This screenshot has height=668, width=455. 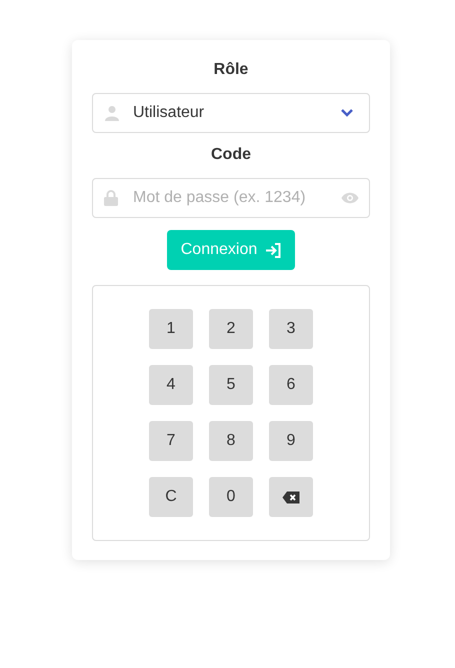 I want to click on code-field: Mot de passe (ex. 1234), so click(x=231, y=198).